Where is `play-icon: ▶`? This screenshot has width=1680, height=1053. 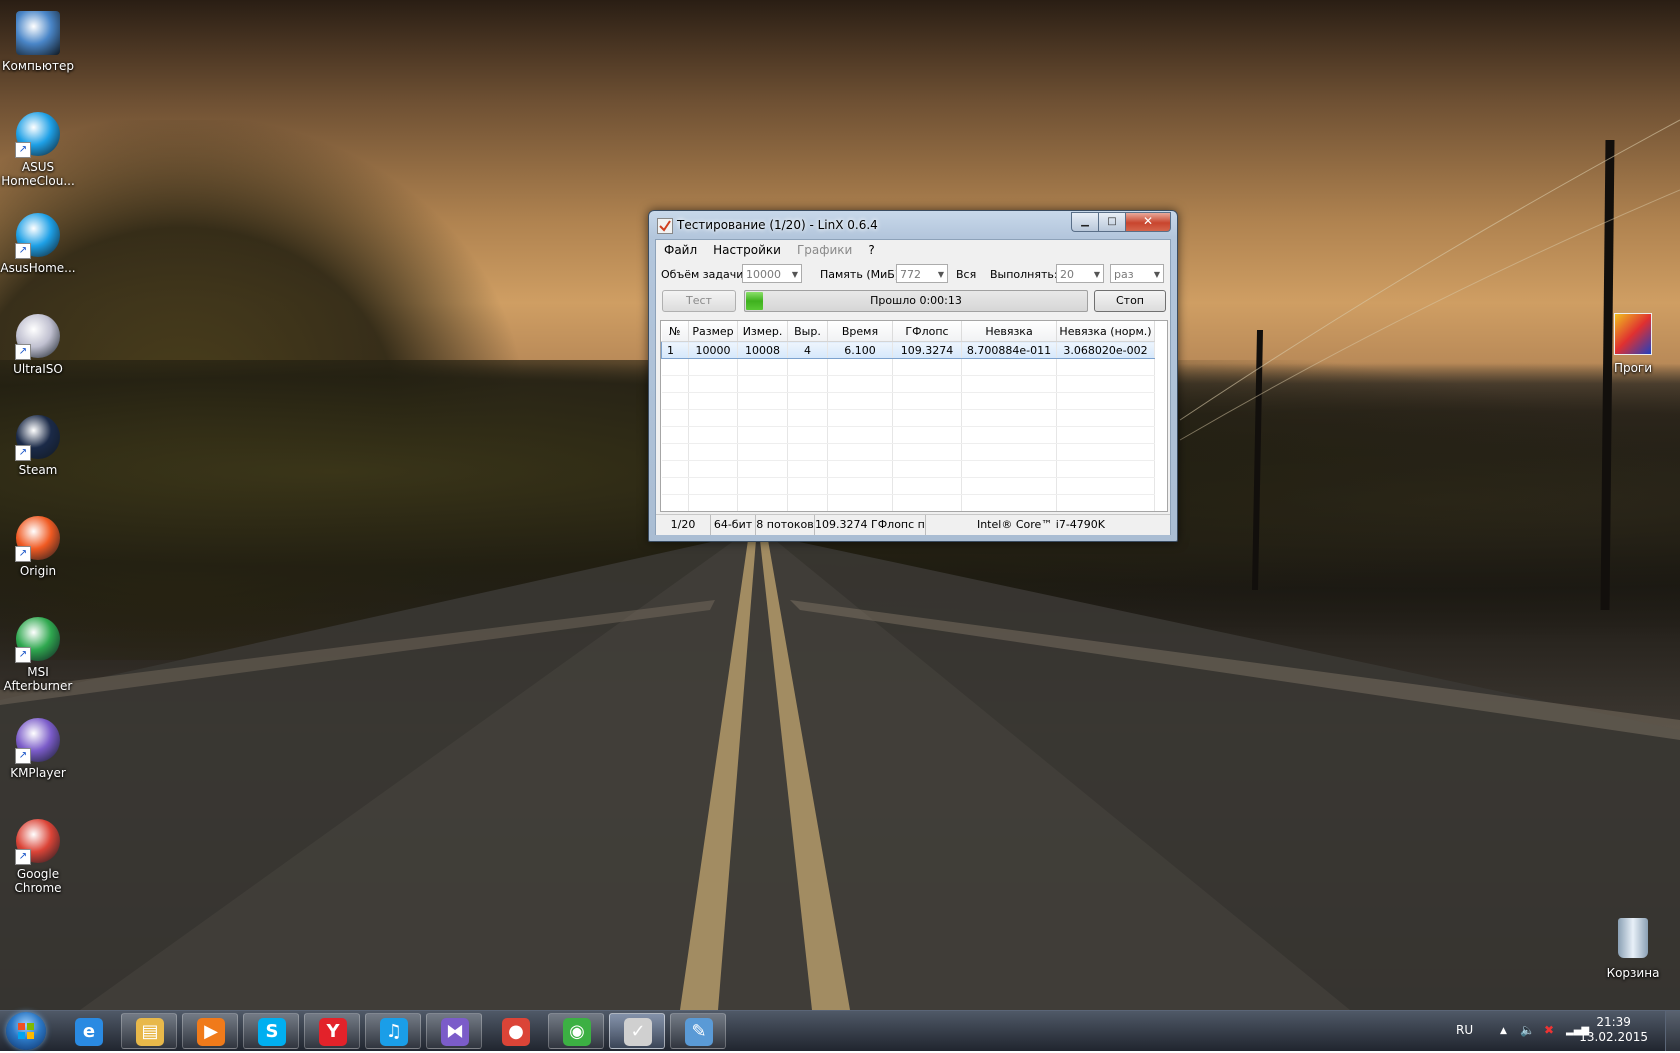
play-icon: ▶ is located at coordinates (211, 1032).